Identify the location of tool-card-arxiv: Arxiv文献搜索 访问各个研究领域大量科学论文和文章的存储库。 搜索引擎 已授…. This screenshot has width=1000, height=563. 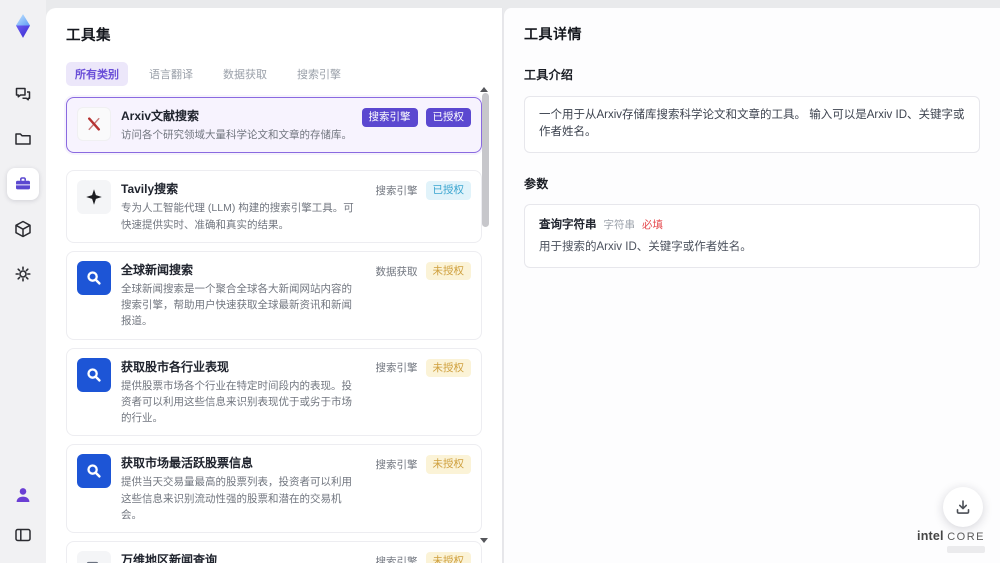
(274, 125).